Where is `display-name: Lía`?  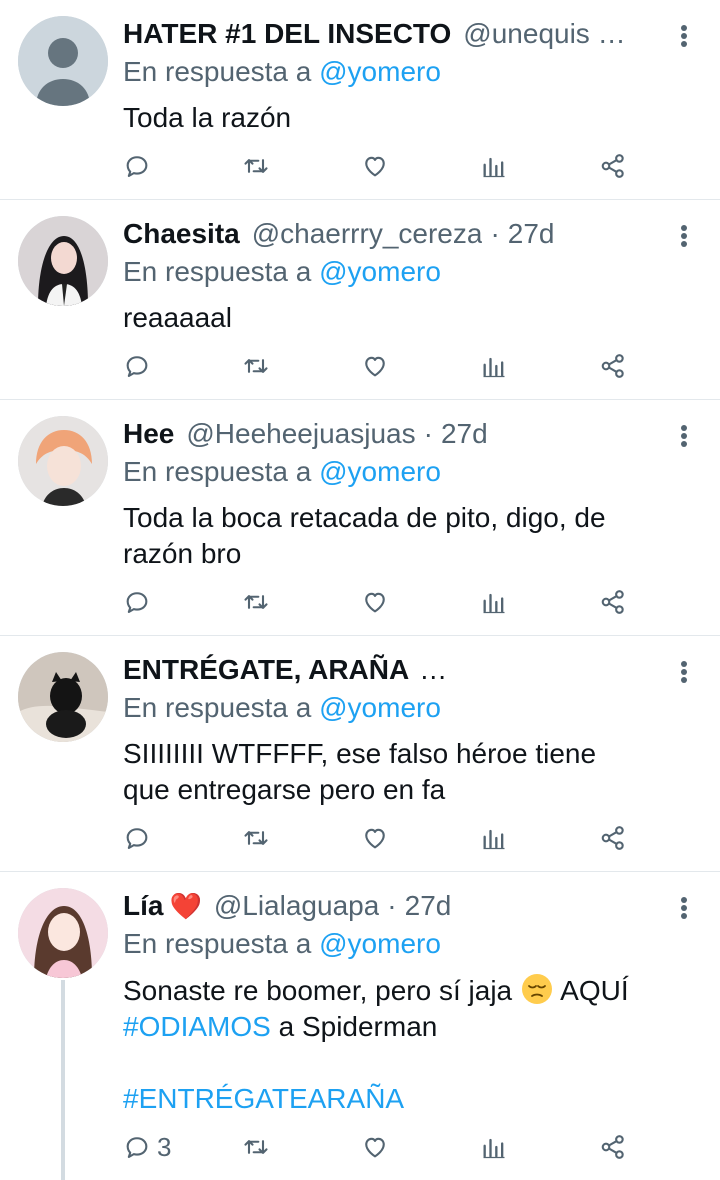
display-name: Lía is located at coordinates (143, 906).